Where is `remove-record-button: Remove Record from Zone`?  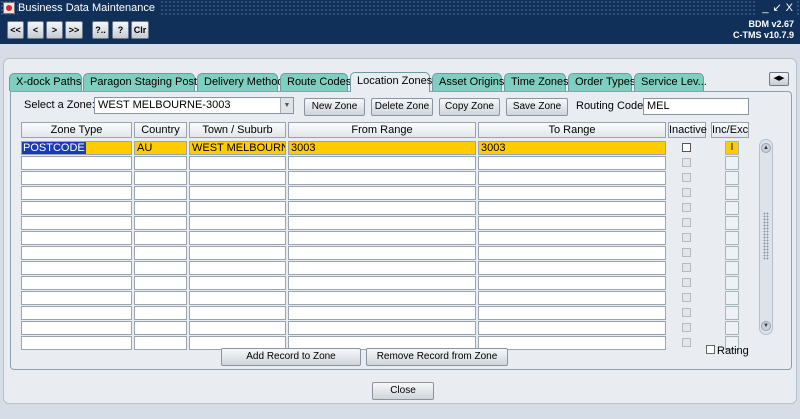 remove-record-button: Remove Record from Zone is located at coordinates (437, 357).